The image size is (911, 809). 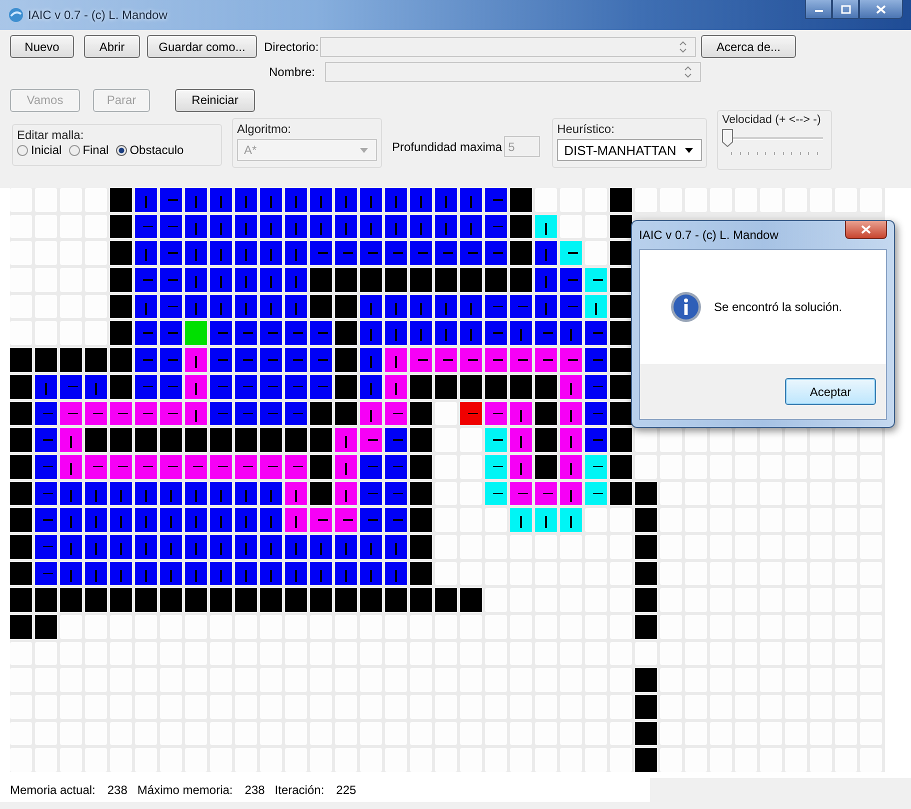 What do you see at coordinates (215, 100) in the screenshot?
I see `action-button: Reiniciar` at bounding box center [215, 100].